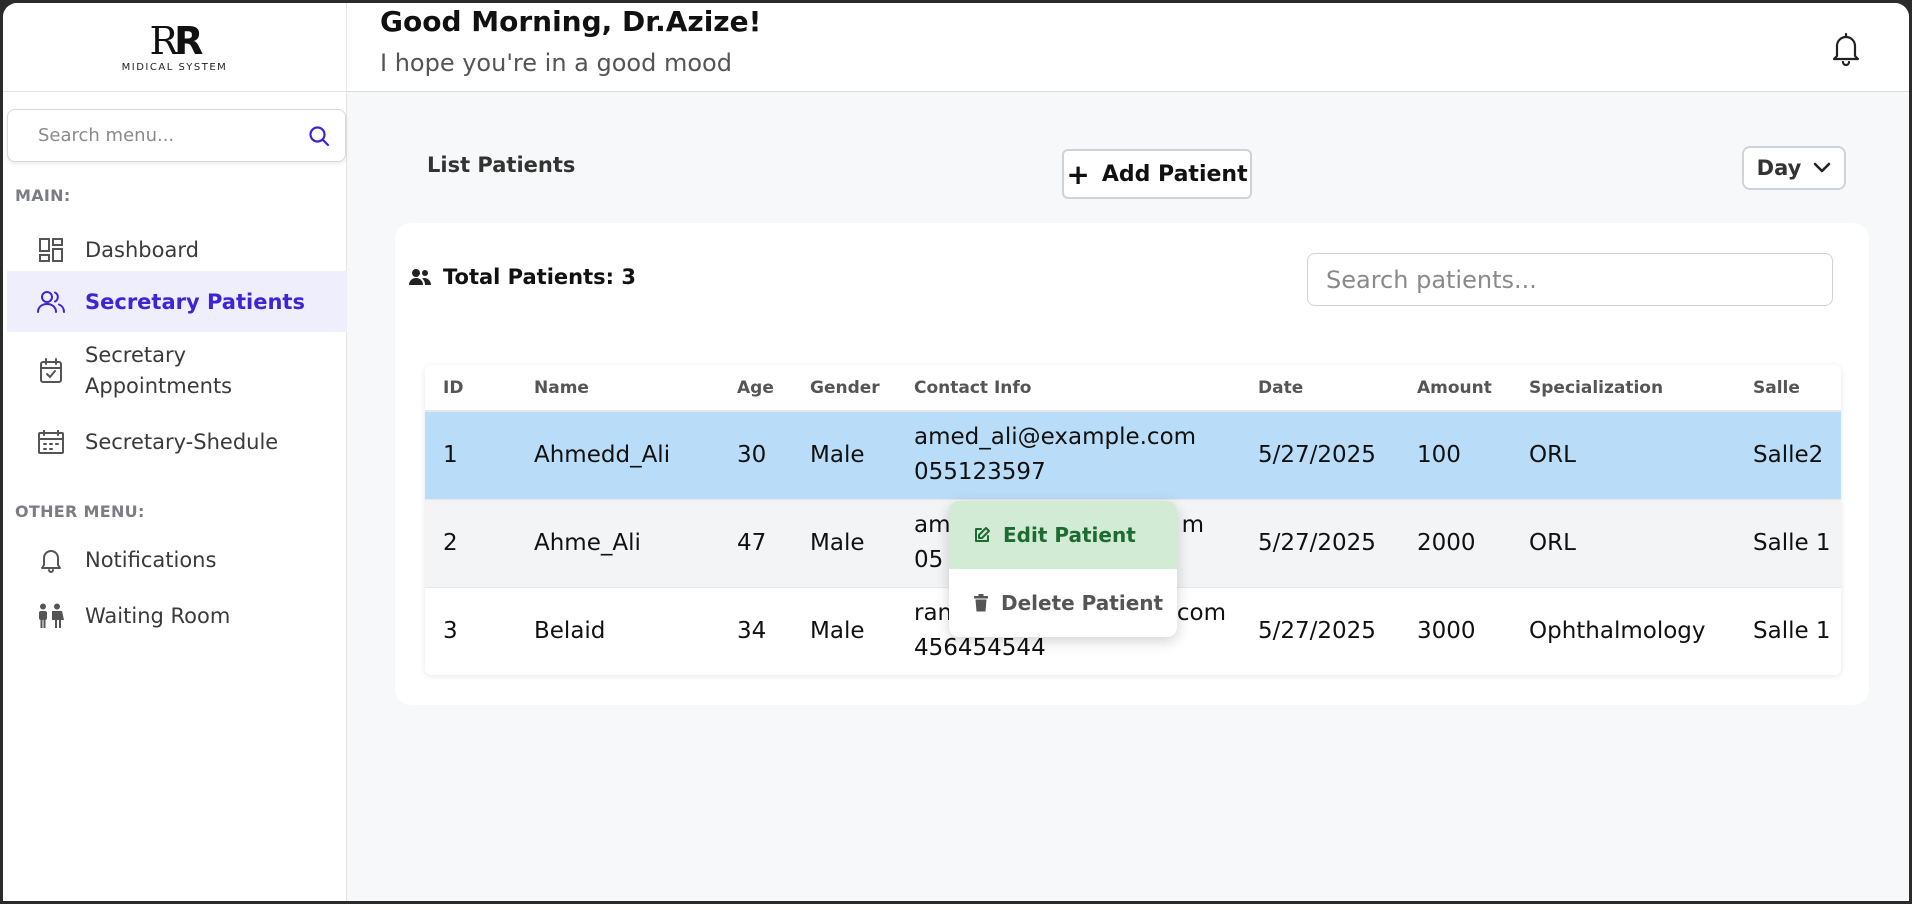 Image resolution: width=1912 pixels, height=904 pixels. I want to click on cell-specialization: Ophthalmology, so click(1623, 631).